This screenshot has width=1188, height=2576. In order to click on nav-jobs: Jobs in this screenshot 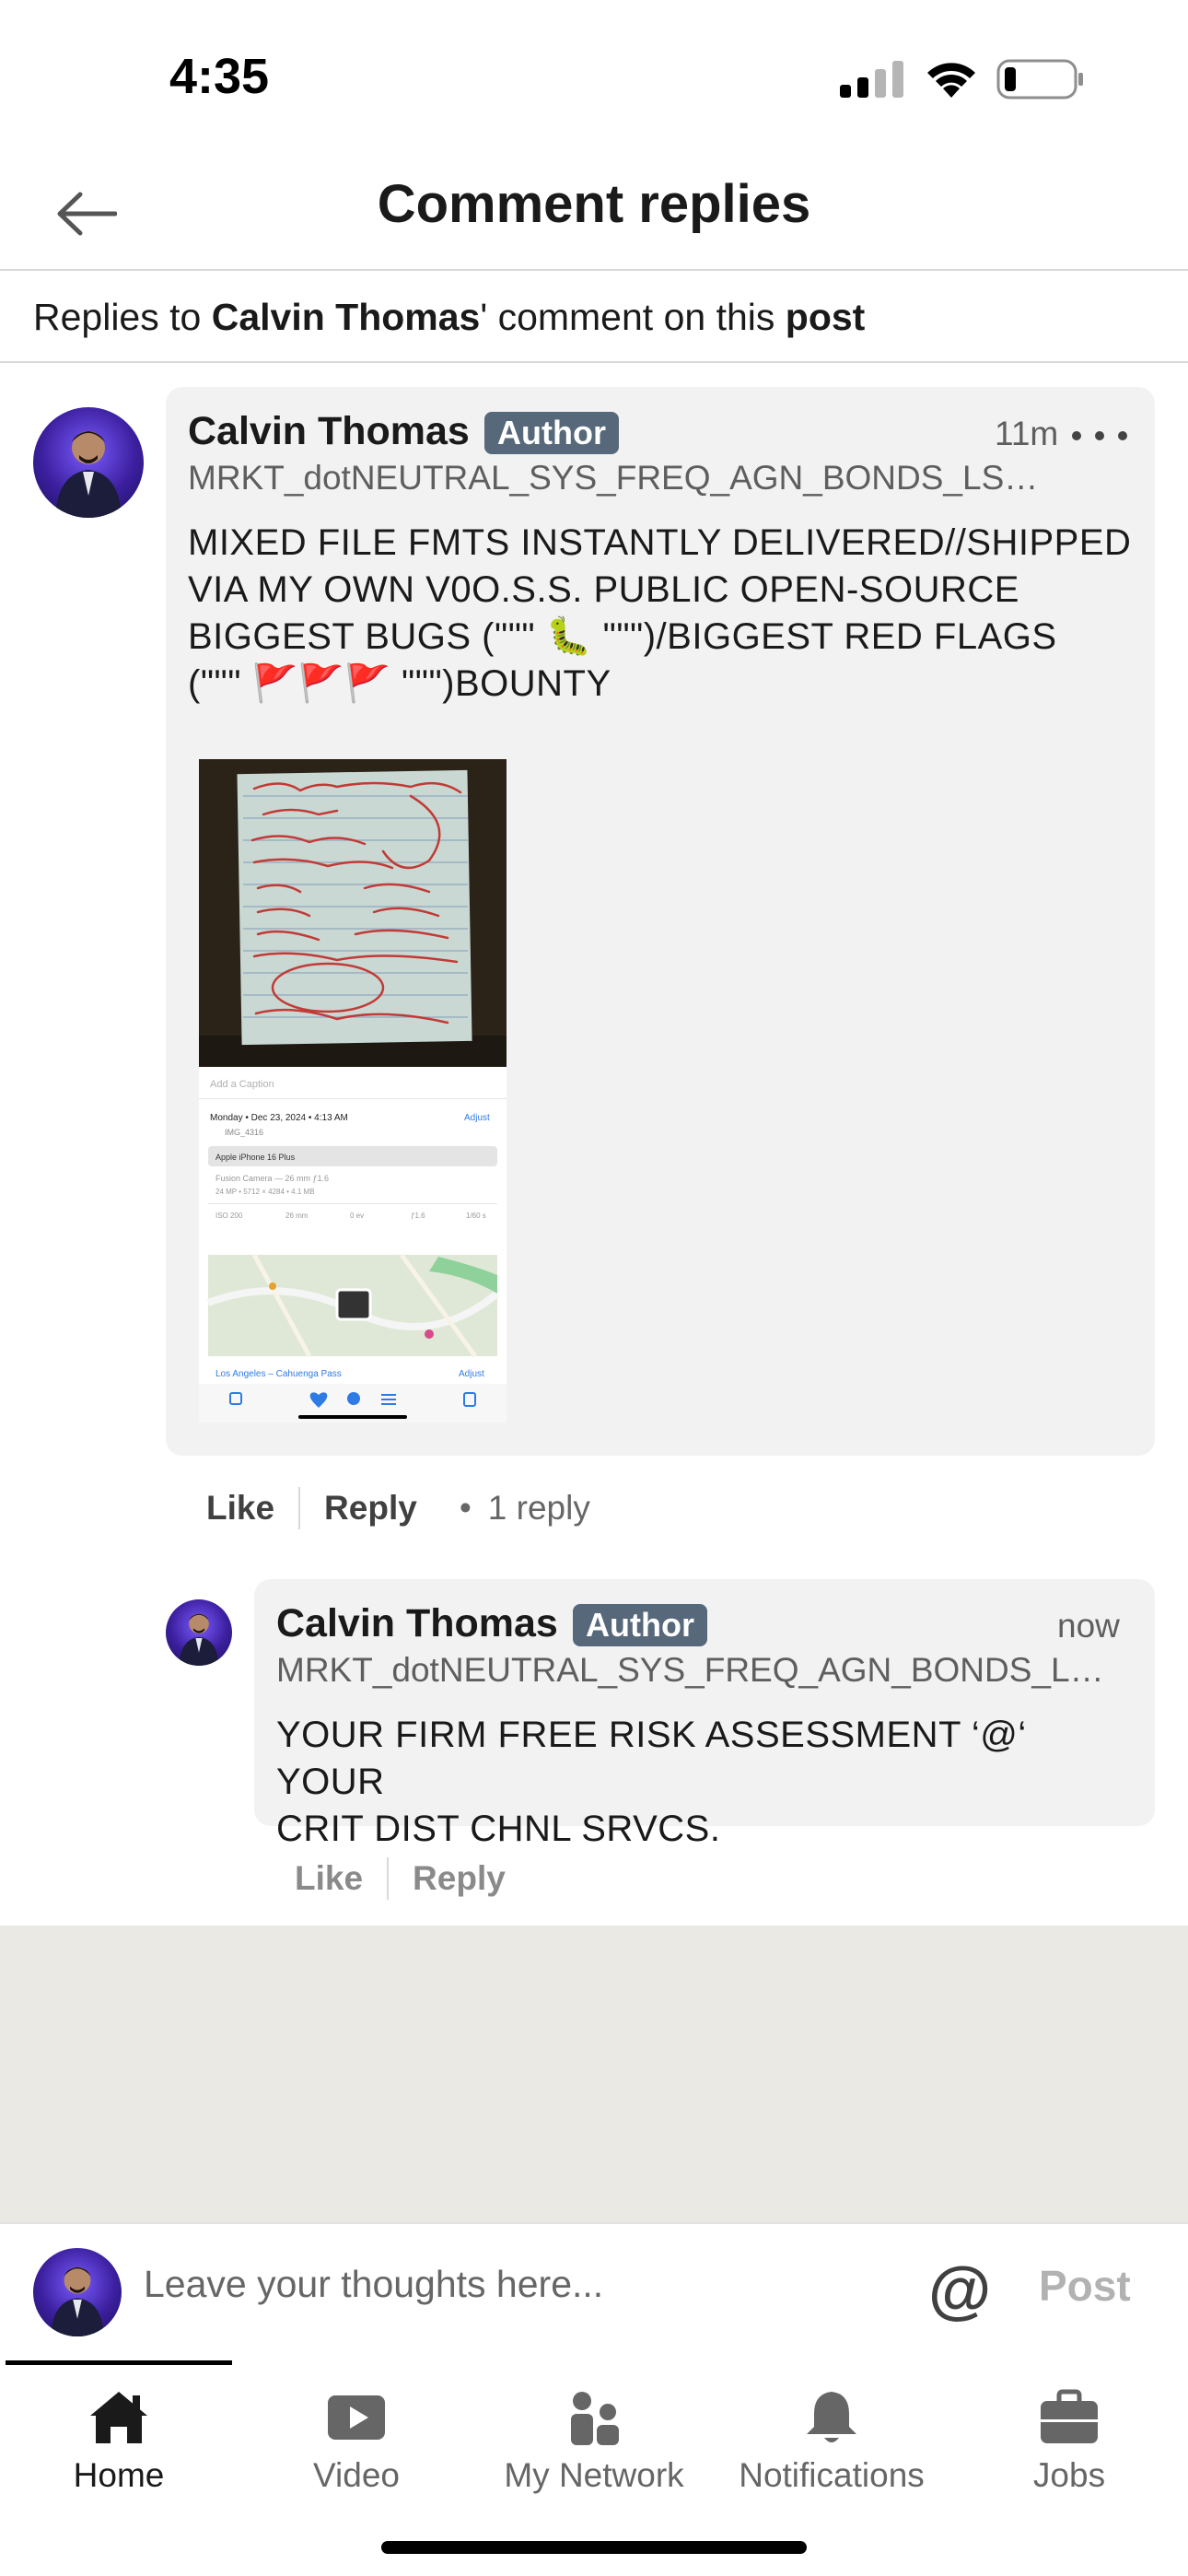, I will do `click(1069, 2437)`.